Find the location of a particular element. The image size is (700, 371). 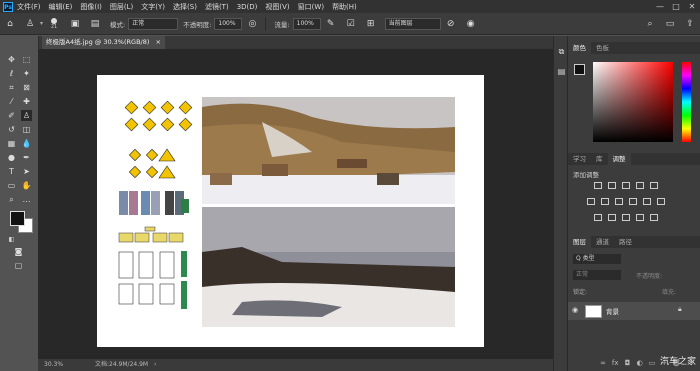

color-balance-icon is located at coordinates (605, 201).